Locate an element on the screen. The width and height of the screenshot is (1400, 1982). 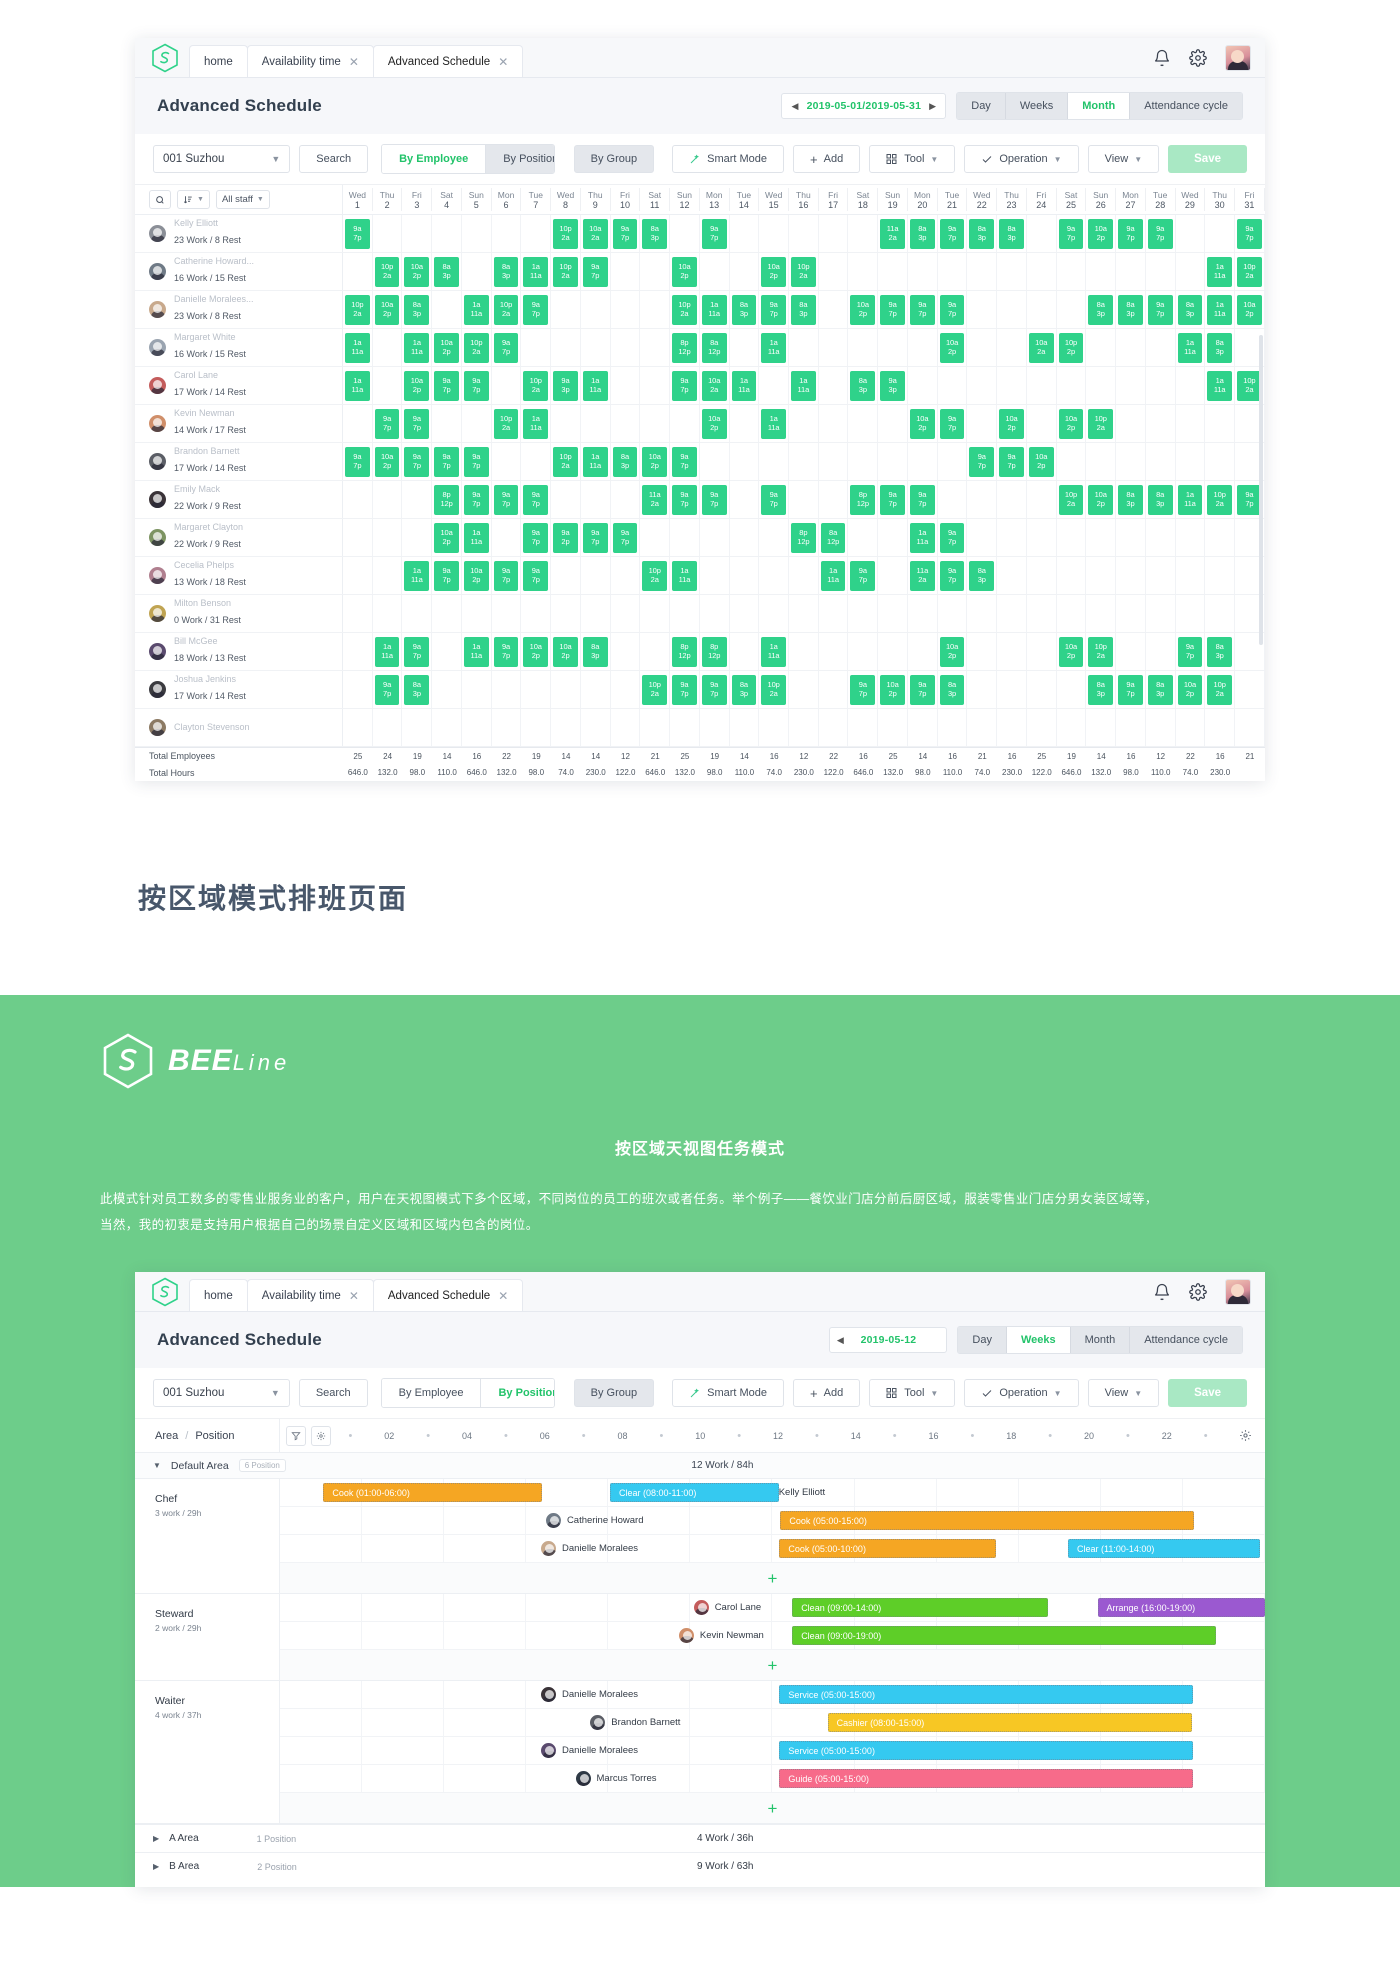
shift-cell: 10p 2a is located at coordinates (1220, 499).